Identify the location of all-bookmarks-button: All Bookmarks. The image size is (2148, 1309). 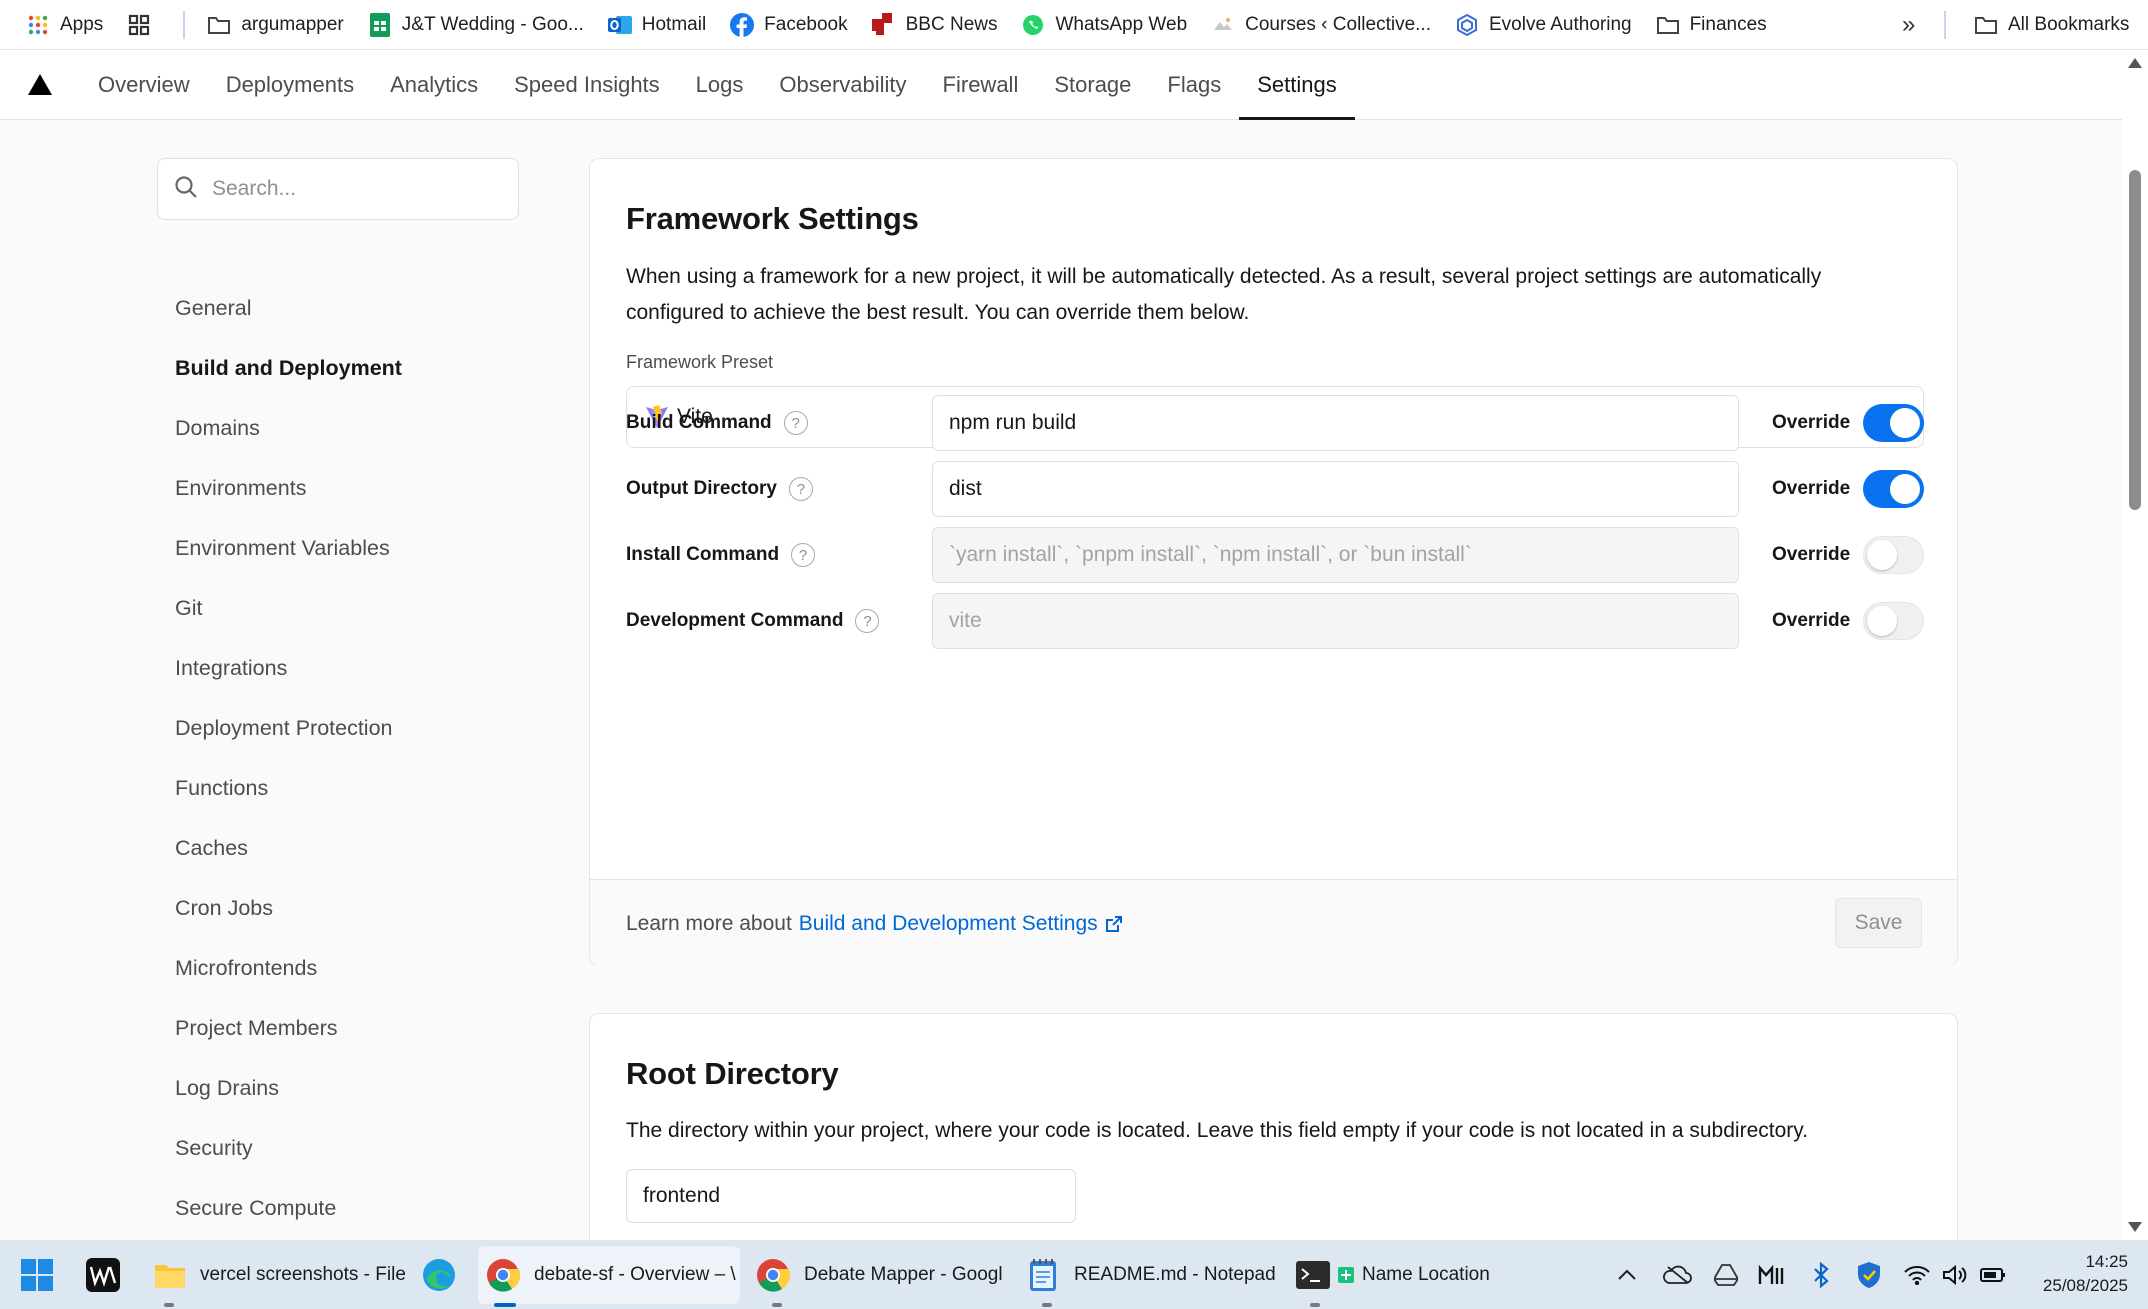
(2051, 25).